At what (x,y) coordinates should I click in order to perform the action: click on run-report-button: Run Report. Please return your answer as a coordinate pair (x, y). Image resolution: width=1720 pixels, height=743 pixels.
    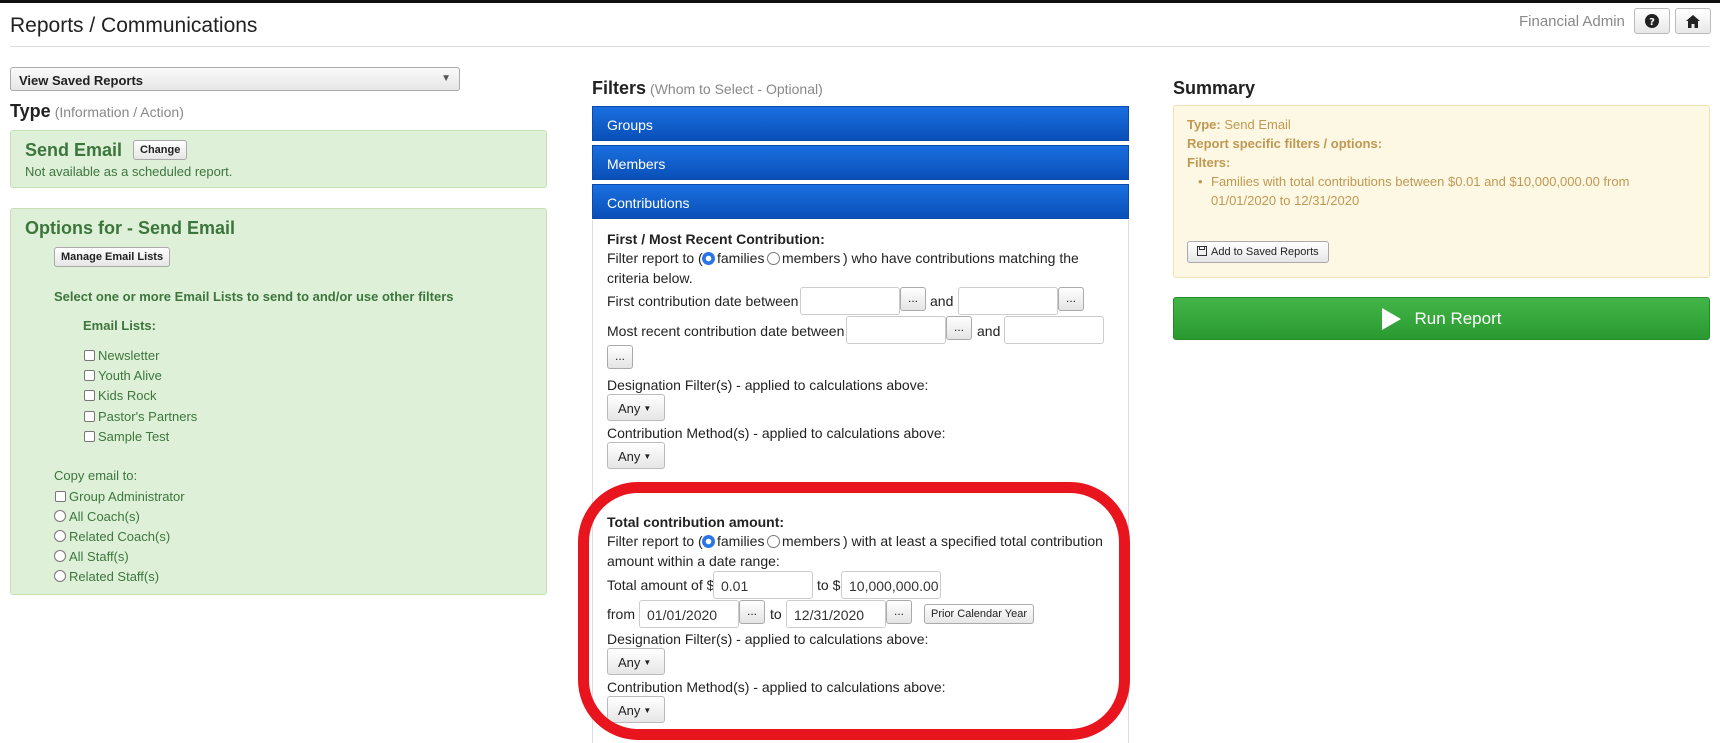
    Looking at the image, I should click on (1441, 318).